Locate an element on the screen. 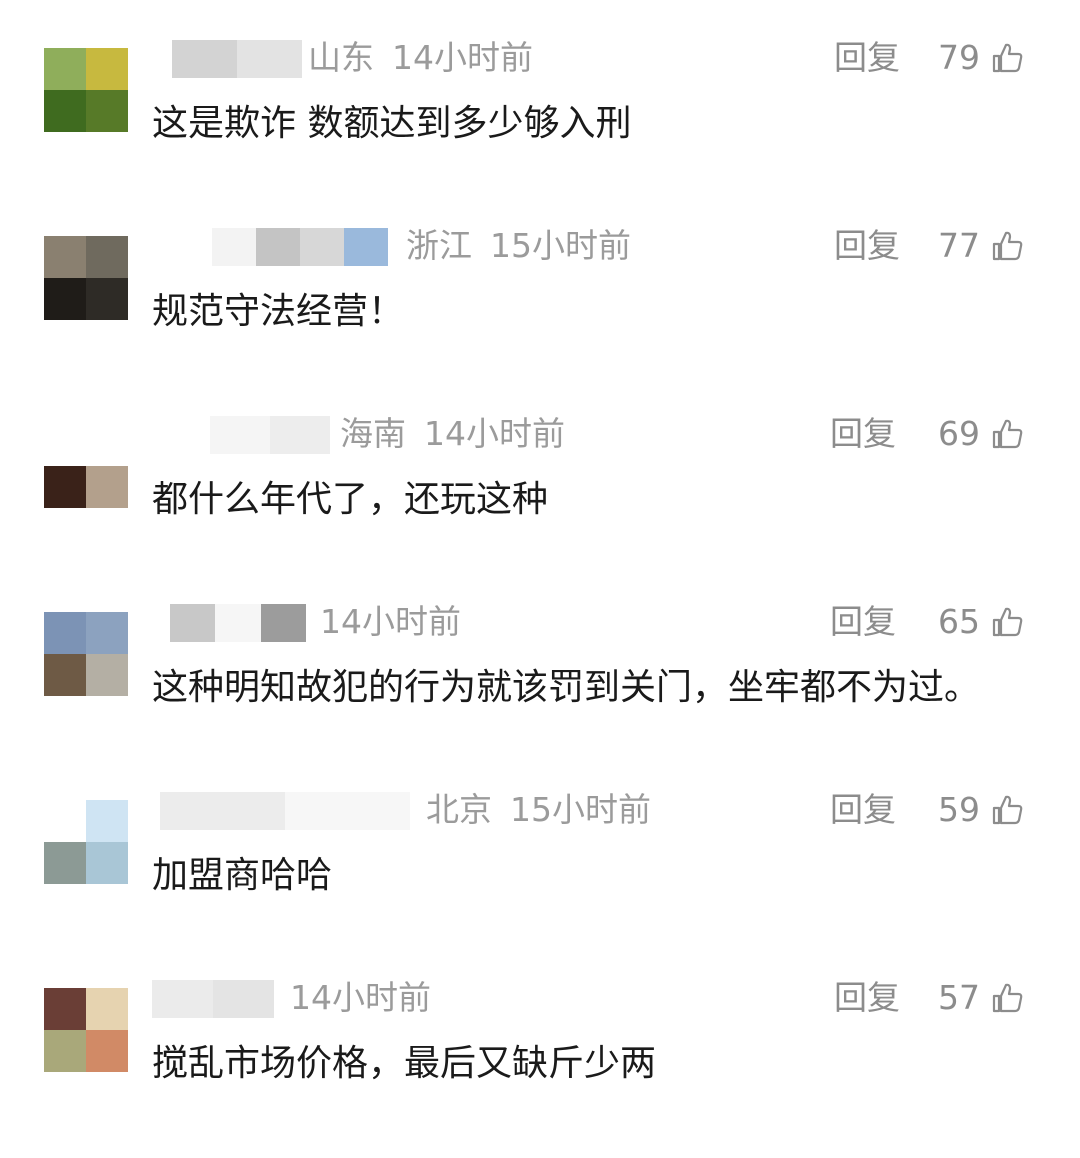 The width and height of the screenshot is (1080, 1158). region-label: 北京 is located at coordinates (459, 809).